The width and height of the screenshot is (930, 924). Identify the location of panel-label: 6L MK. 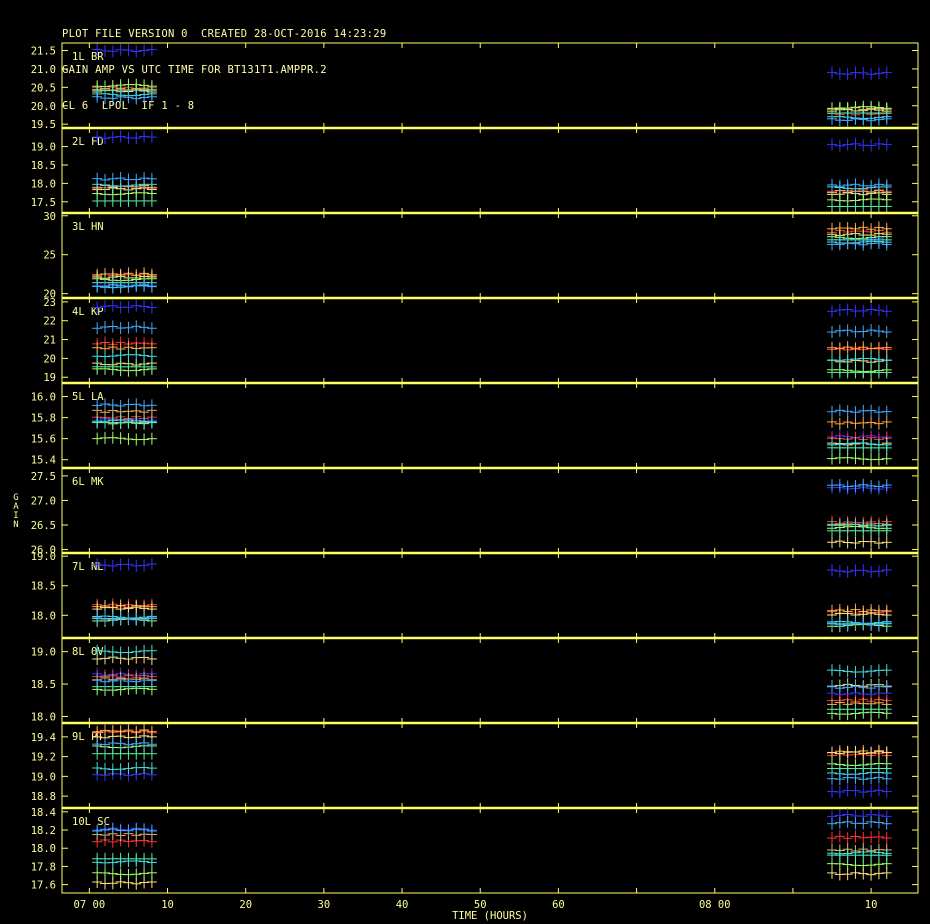
(88, 482).